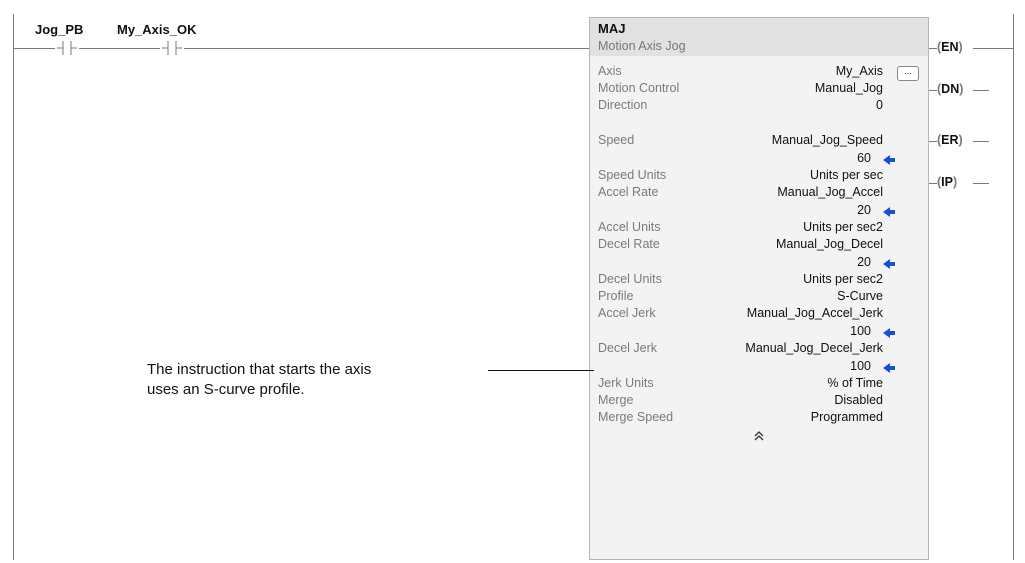 Image resolution: width=1025 pixels, height=563 pixels. Describe the element at coordinates (933, 141) in the screenshot. I see `rung-wire-er` at that location.